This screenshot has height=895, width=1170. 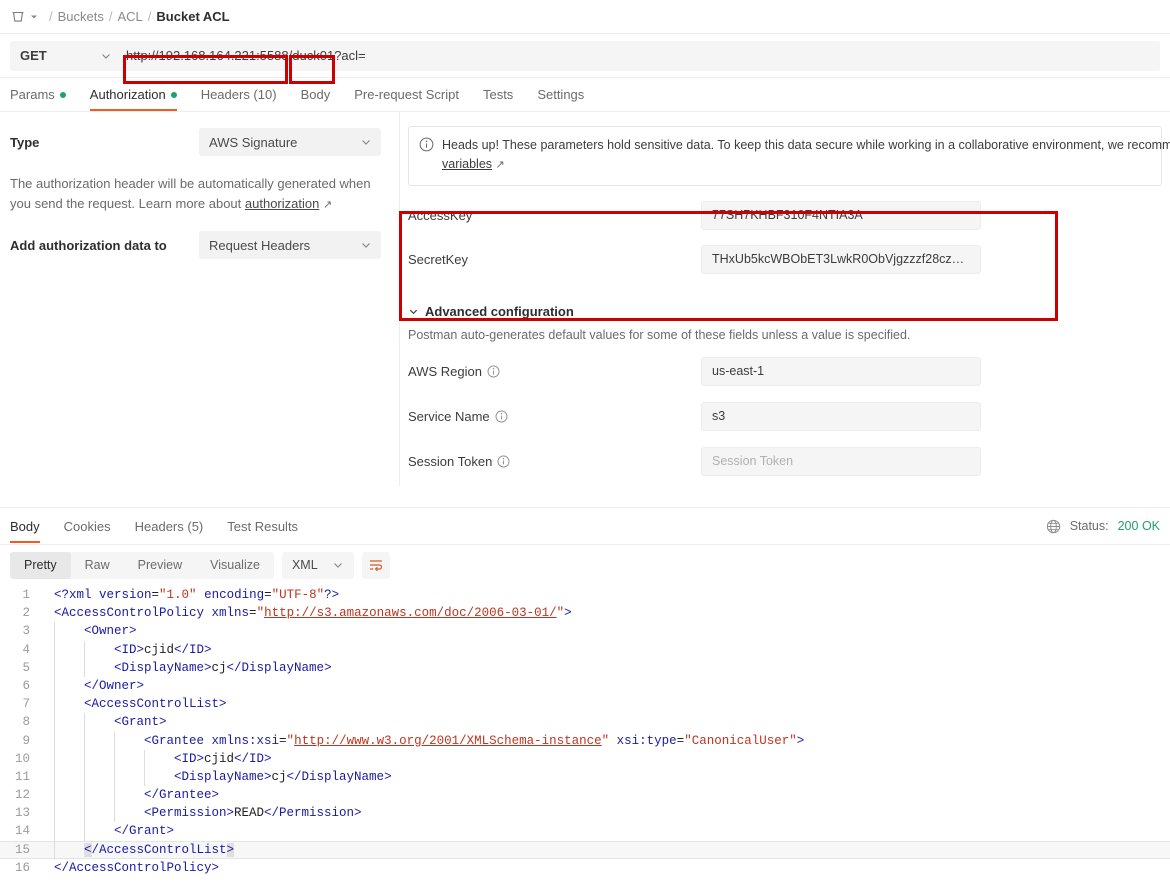 I want to click on session-token-row: Session Token Session Token, so click(x=789, y=461).